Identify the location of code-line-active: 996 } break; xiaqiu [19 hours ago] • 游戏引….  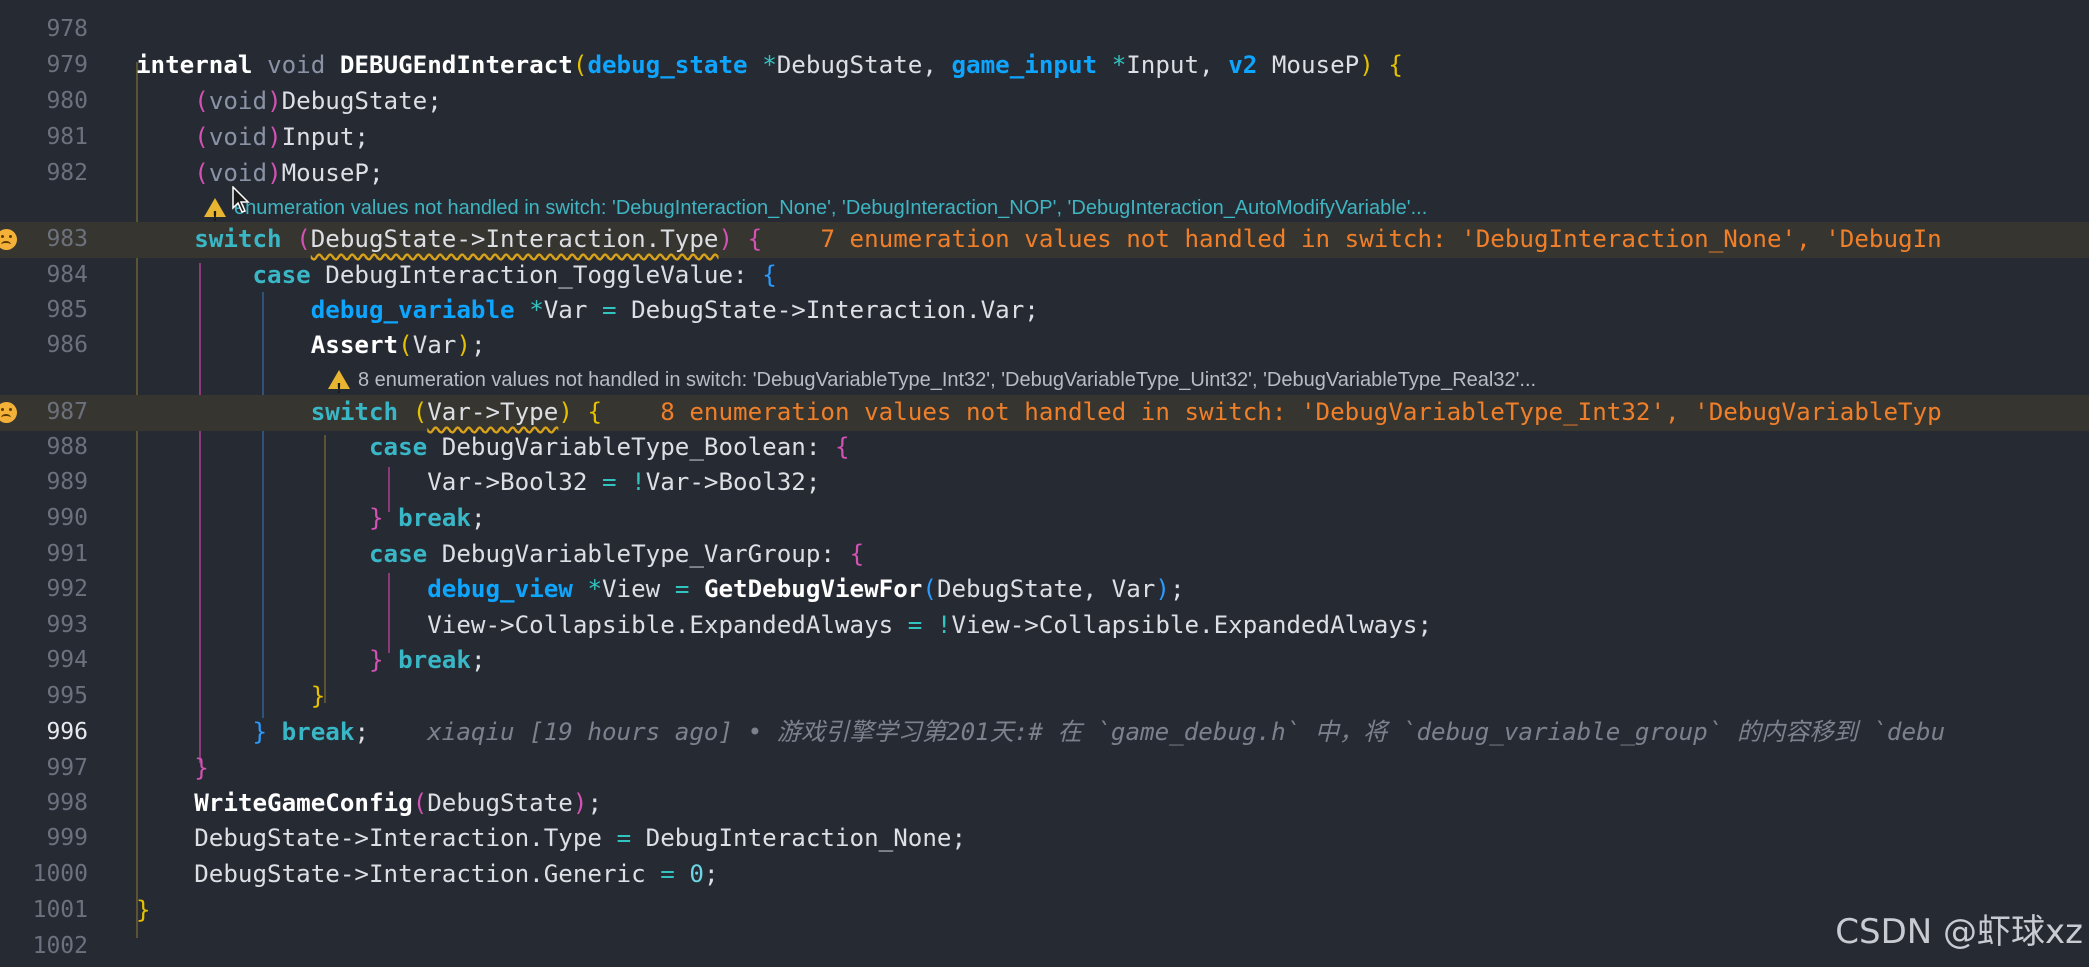
(1044, 733).